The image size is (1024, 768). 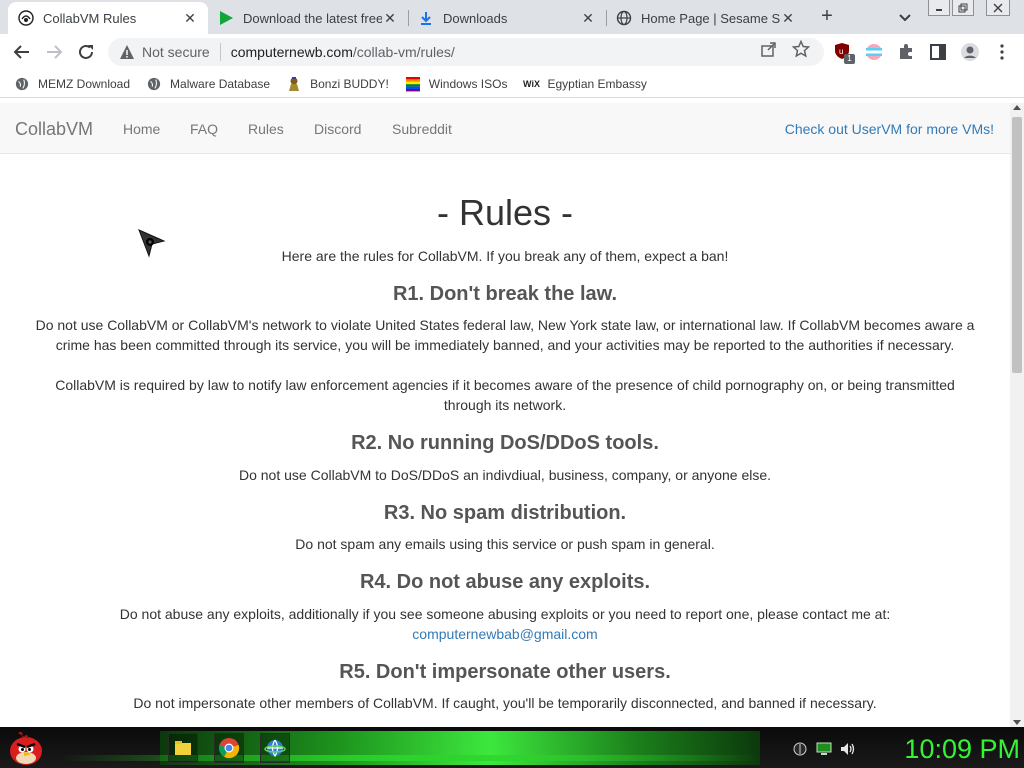 What do you see at coordinates (337, 84) in the screenshot?
I see `bookmark-bonzi-buddy: Bonzi BUDDY!` at bounding box center [337, 84].